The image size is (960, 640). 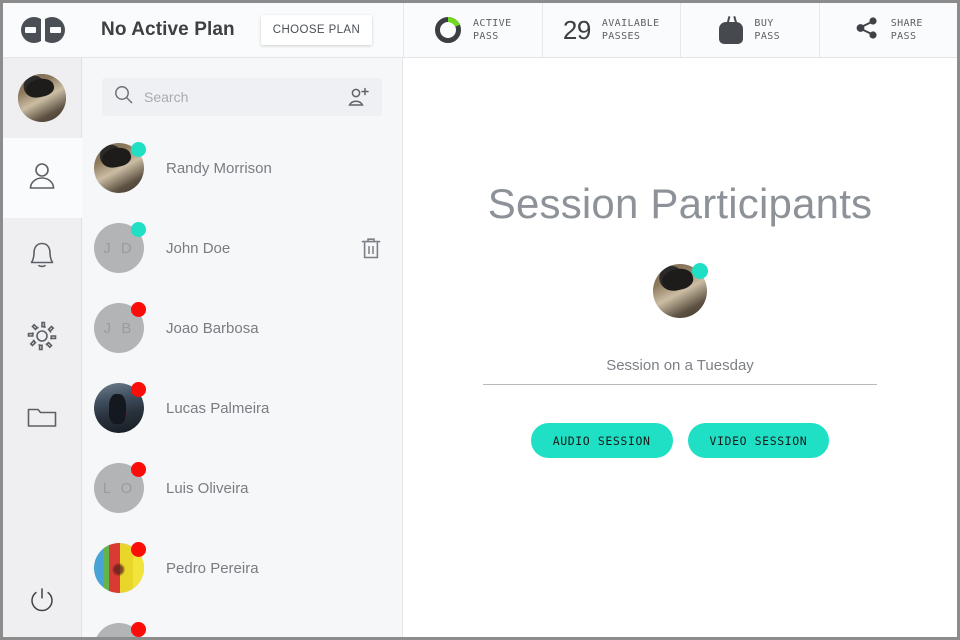 I want to click on participant-strip, so click(x=680, y=290).